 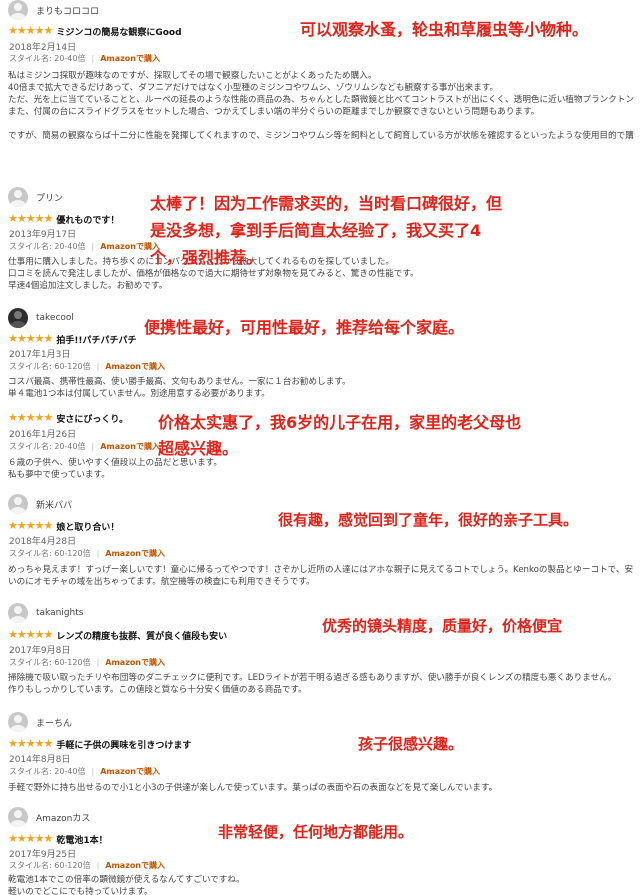 I want to click on rating-title-row: ★★★★★ 娘と取り合い！, so click(x=63, y=526).